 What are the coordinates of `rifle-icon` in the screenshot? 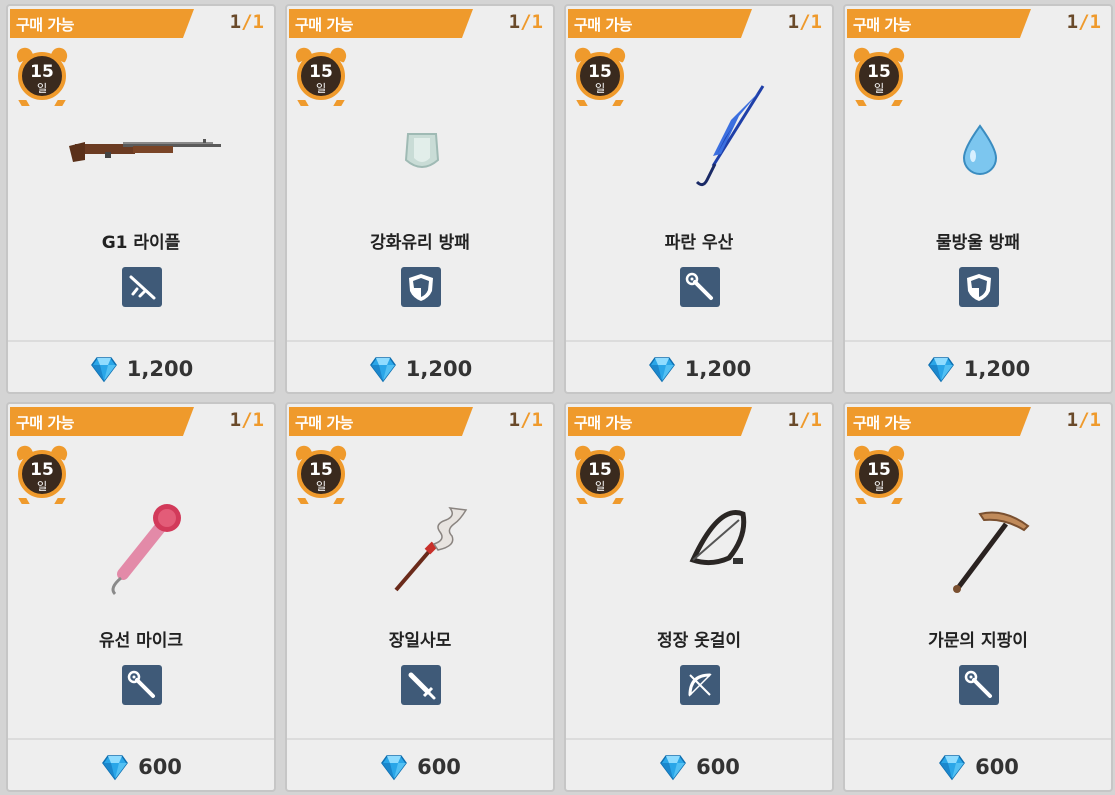 It's located at (142, 287).